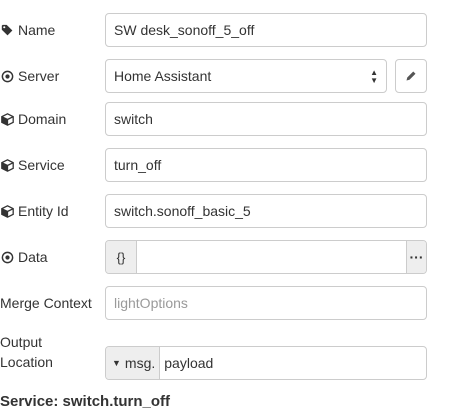 The height and width of the screenshot is (410, 457). Describe the element at coordinates (121, 257) in the screenshot. I see `data-type-selector: {}` at that location.